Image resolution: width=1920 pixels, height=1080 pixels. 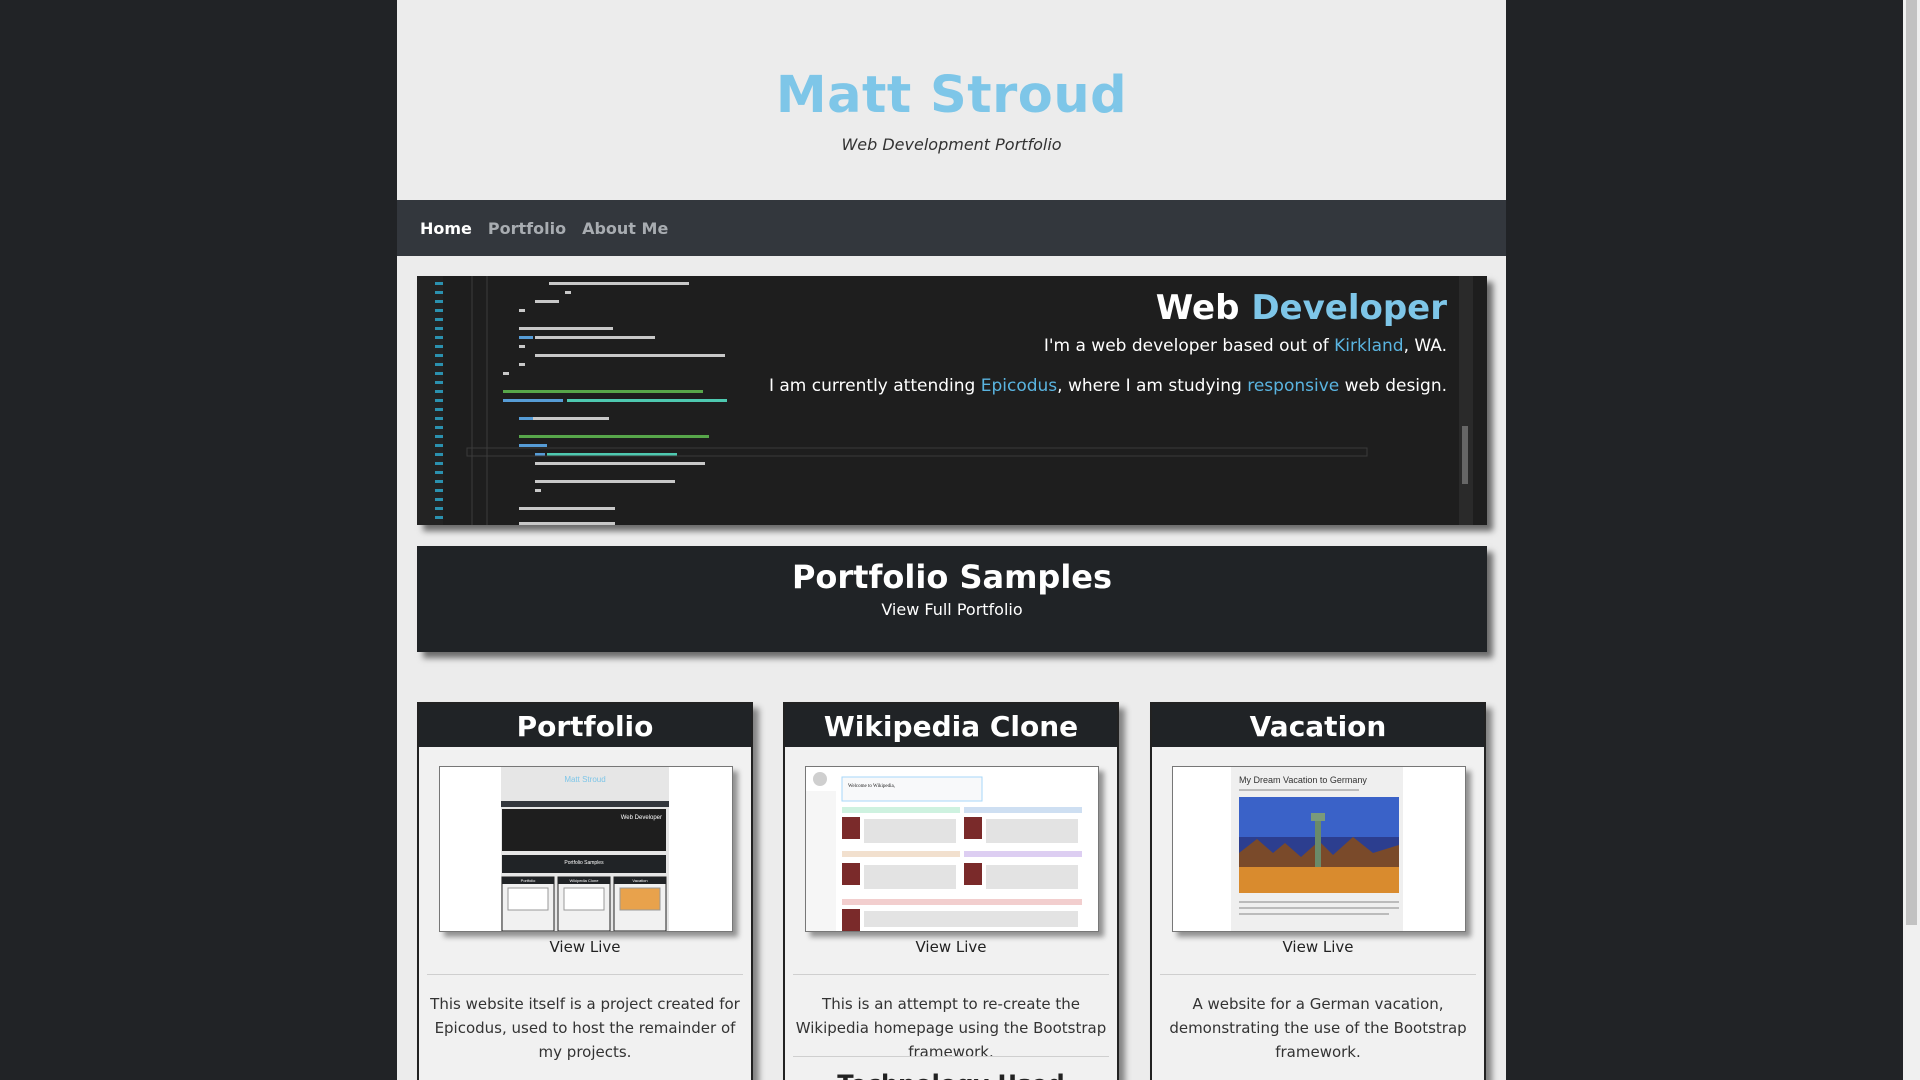 What do you see at coordinates (639, 880) in the screenshot?
I see `thumb-card-3: Vacation` at bounding box center [639, 880].